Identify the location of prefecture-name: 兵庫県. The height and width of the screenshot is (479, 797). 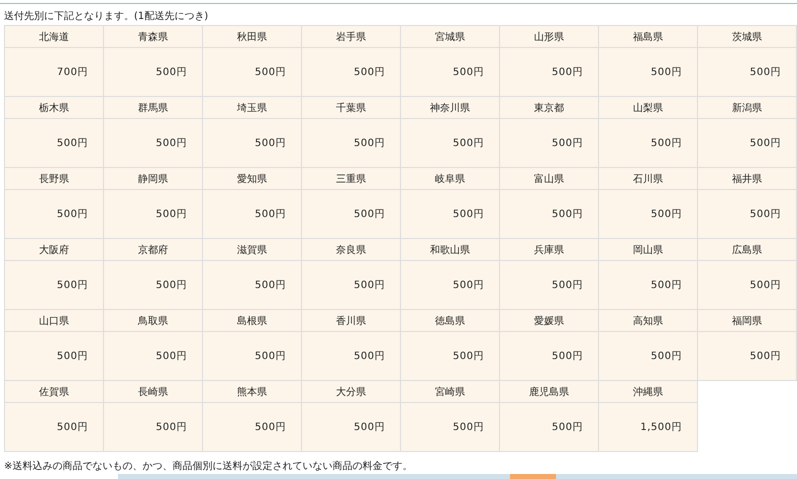
(549, 250).